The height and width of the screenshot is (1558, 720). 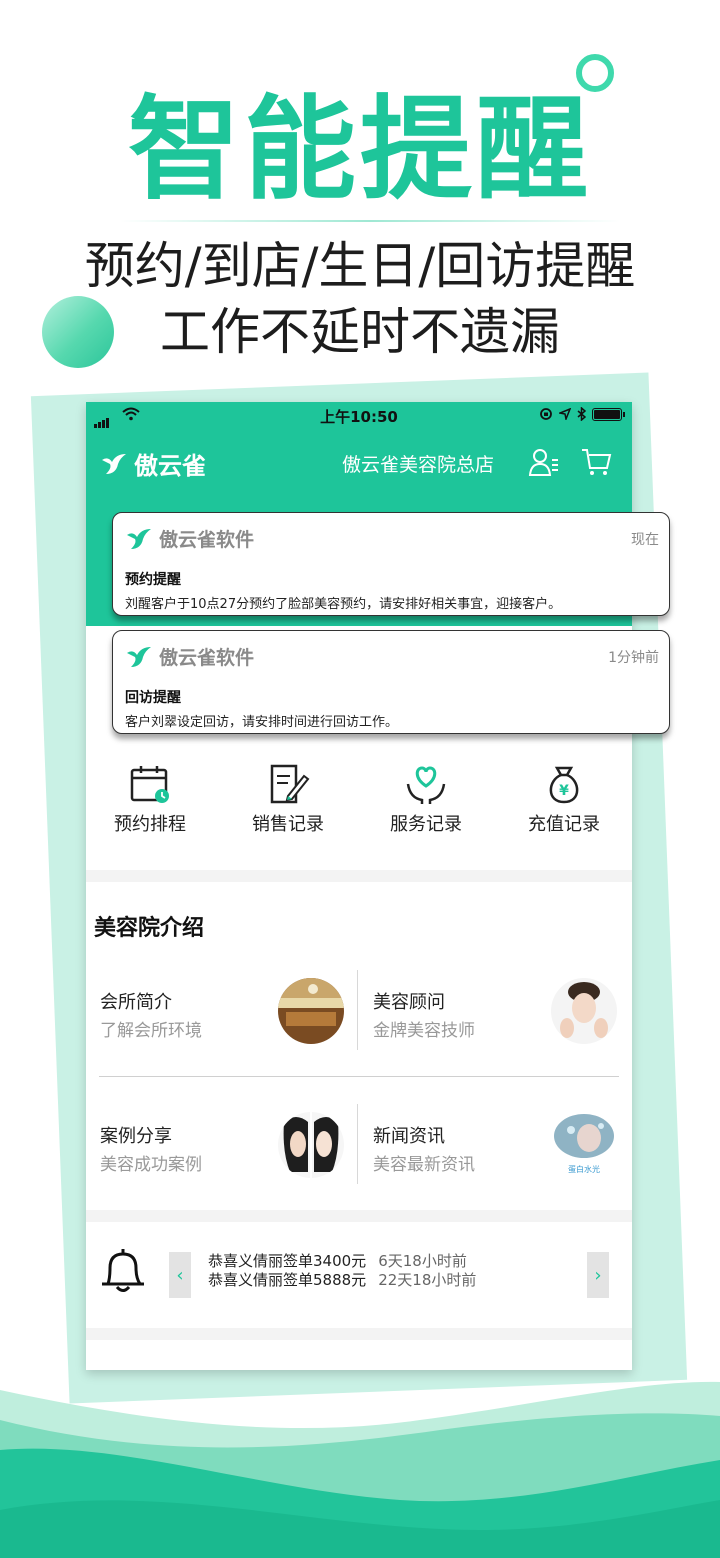 What do you see at coordinates (565, 414) in the screenshot?
I see `location-icon` at bounding box center [565, 414].